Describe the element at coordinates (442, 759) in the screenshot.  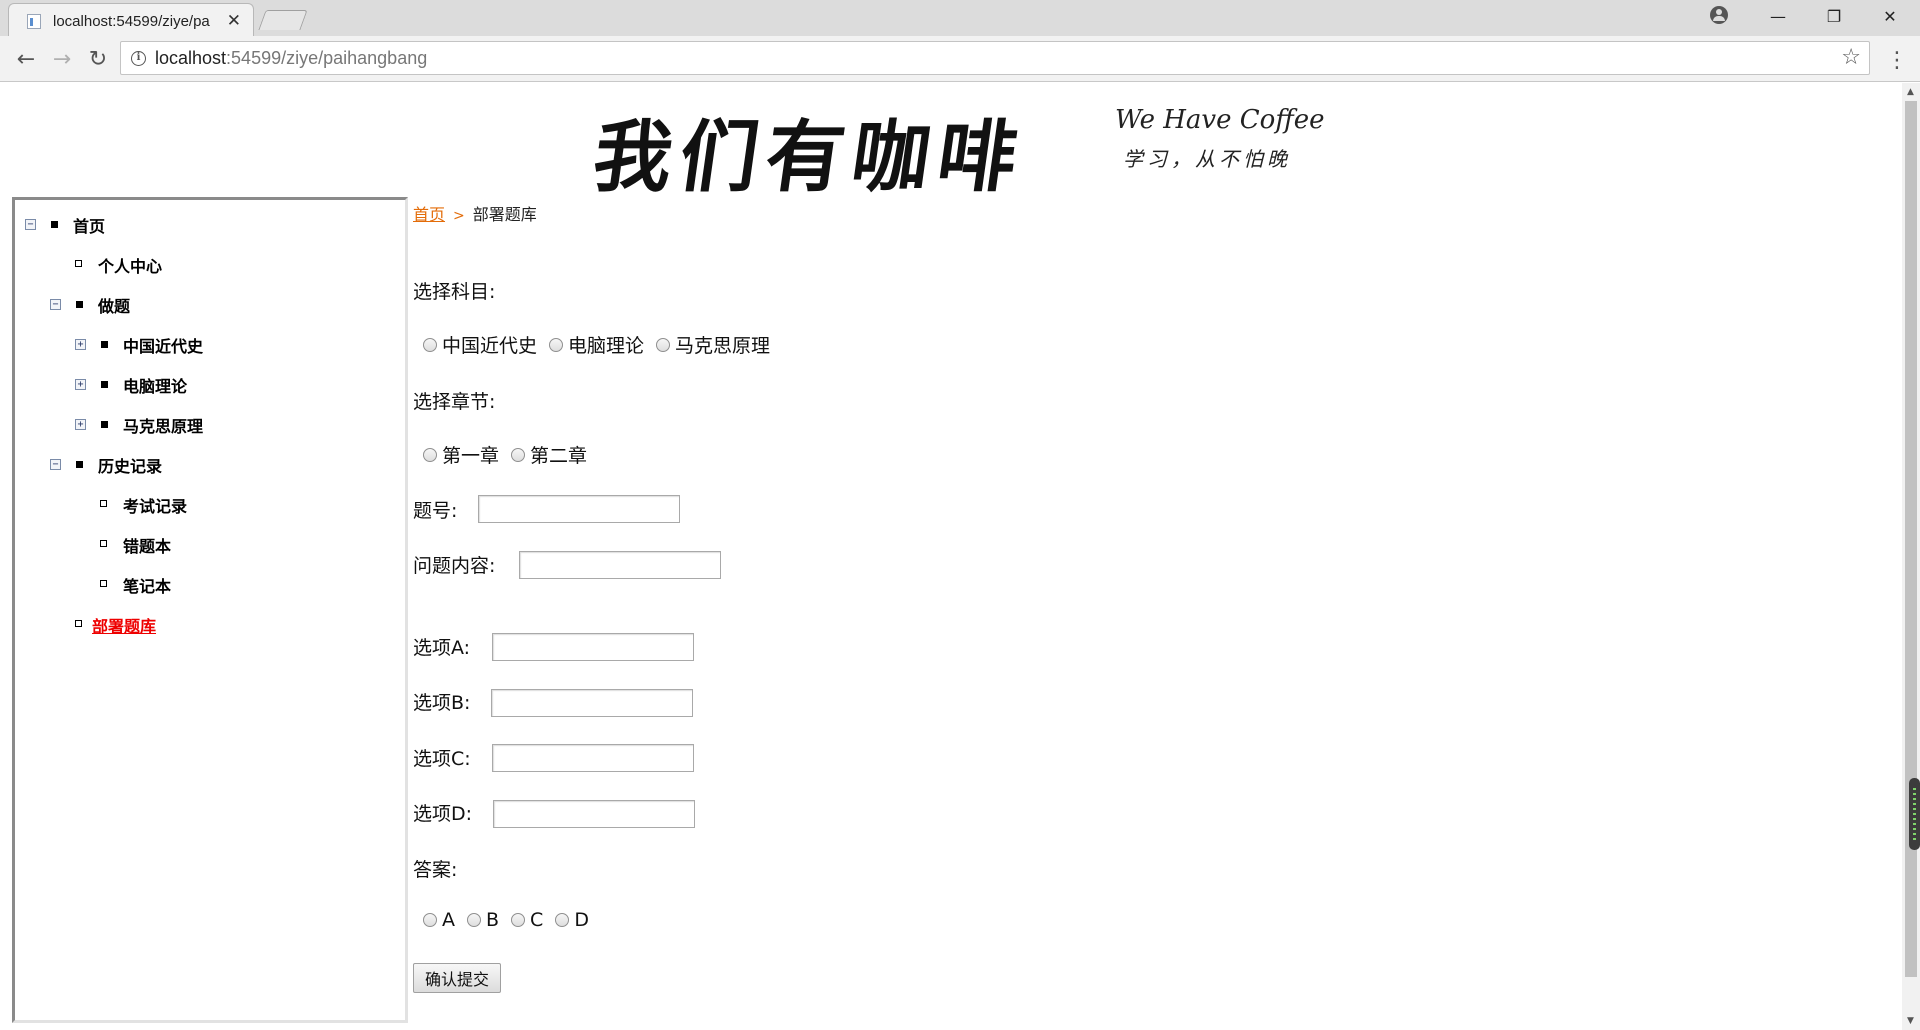
I see `option-c-label: 选项C:` at that location.